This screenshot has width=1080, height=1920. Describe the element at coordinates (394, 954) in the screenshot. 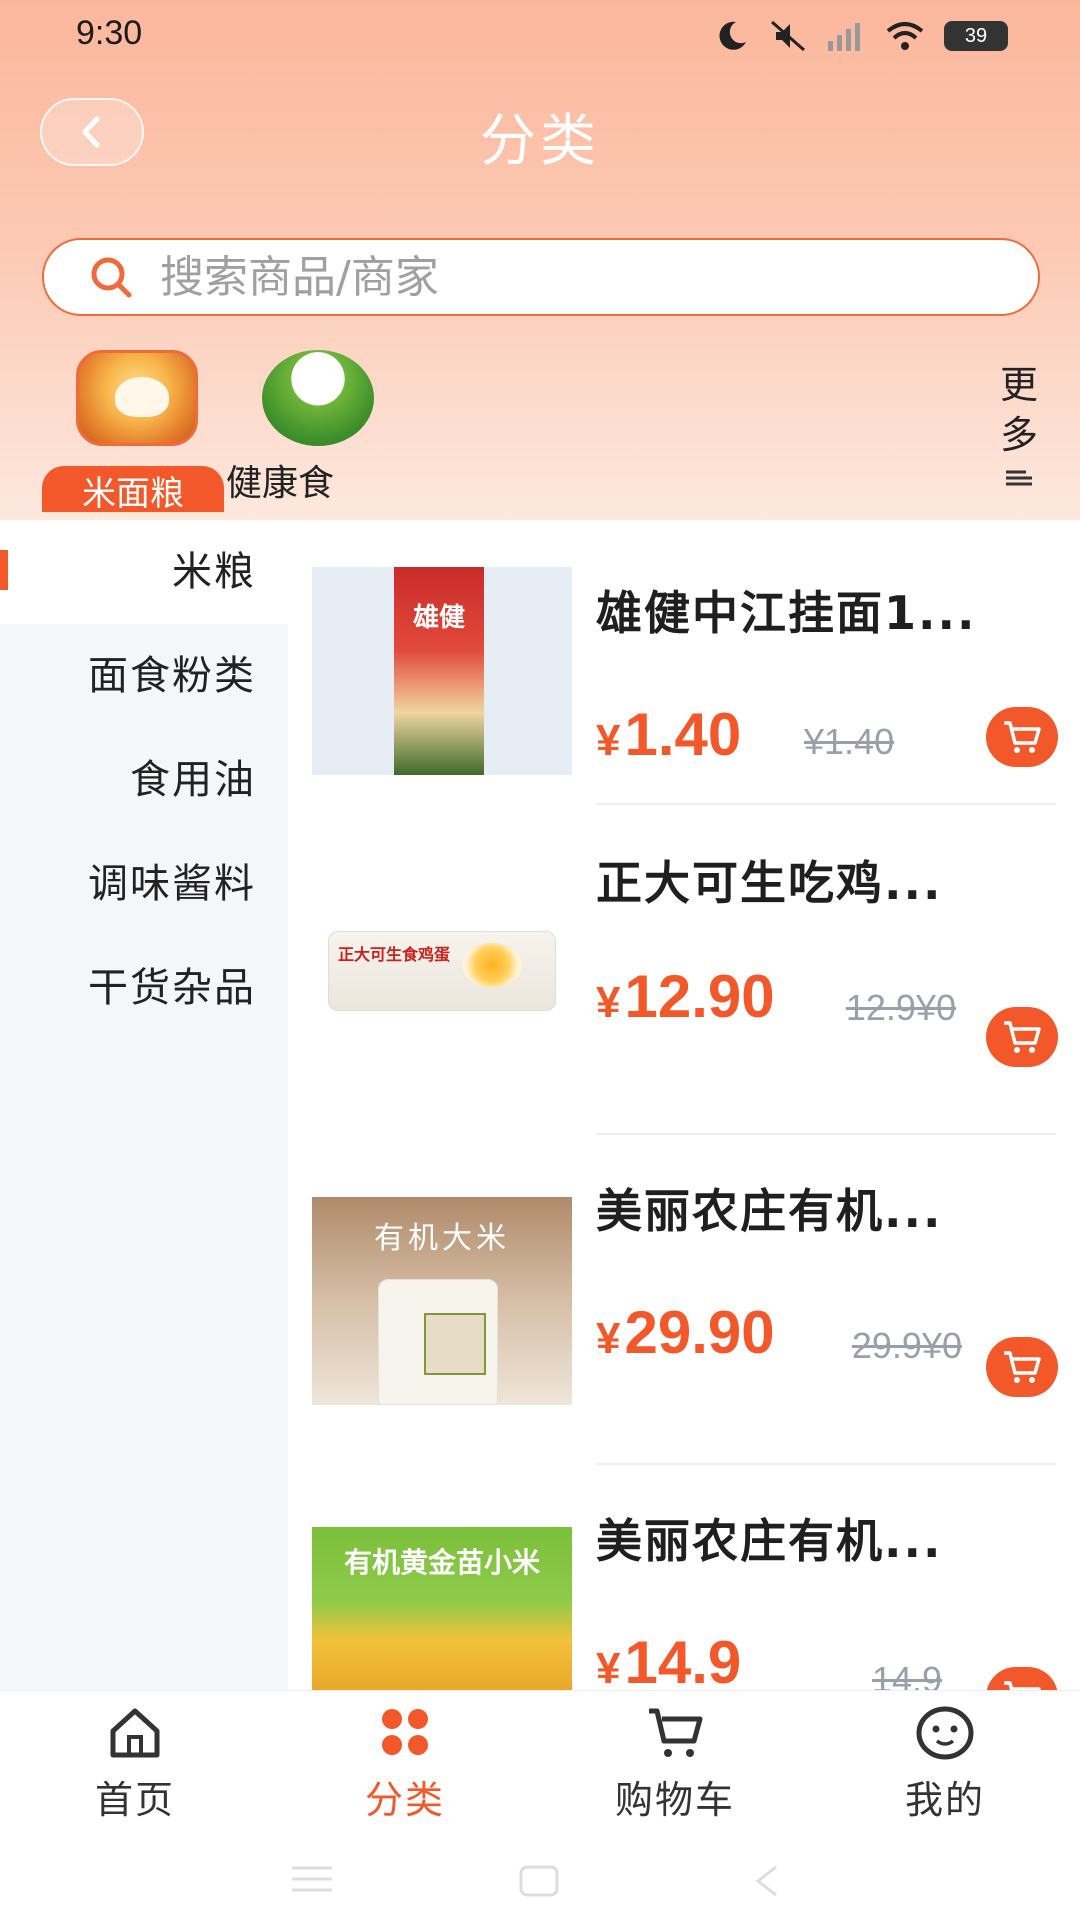

I see `package-label: 正大可生食鸡蛋` at that location.